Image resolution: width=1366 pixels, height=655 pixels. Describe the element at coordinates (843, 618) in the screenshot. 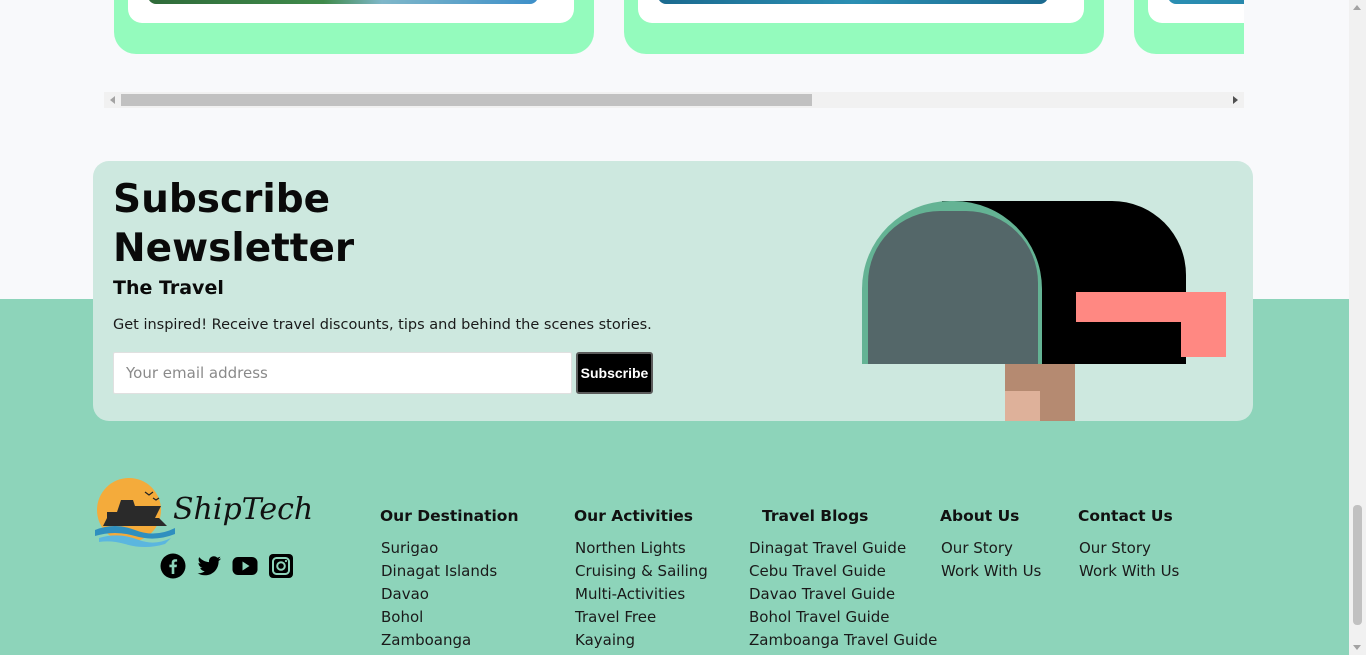

I see `footer-link: Bohol Travel Guide` at that location.